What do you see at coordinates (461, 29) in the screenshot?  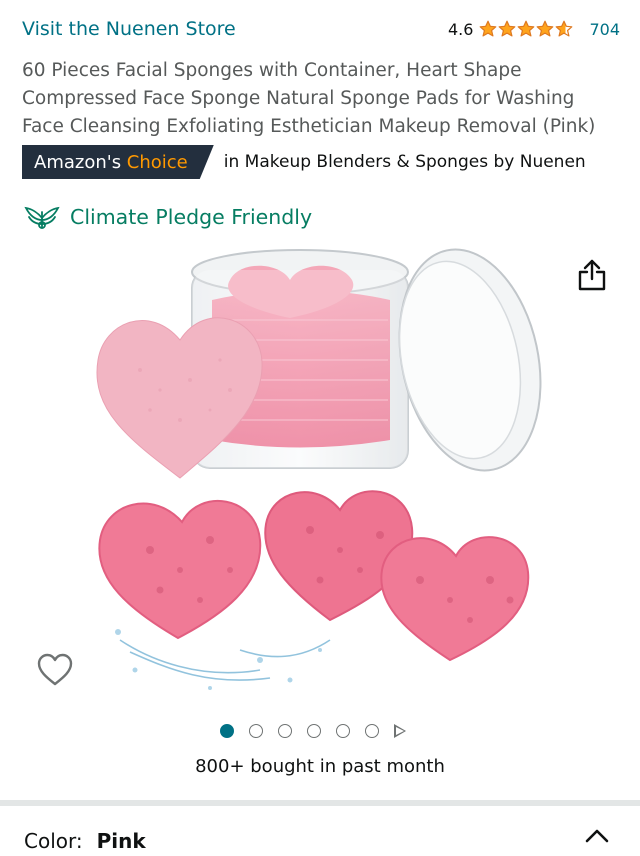 I see `rating-value: 4.6` at bounding box center [461, 29].